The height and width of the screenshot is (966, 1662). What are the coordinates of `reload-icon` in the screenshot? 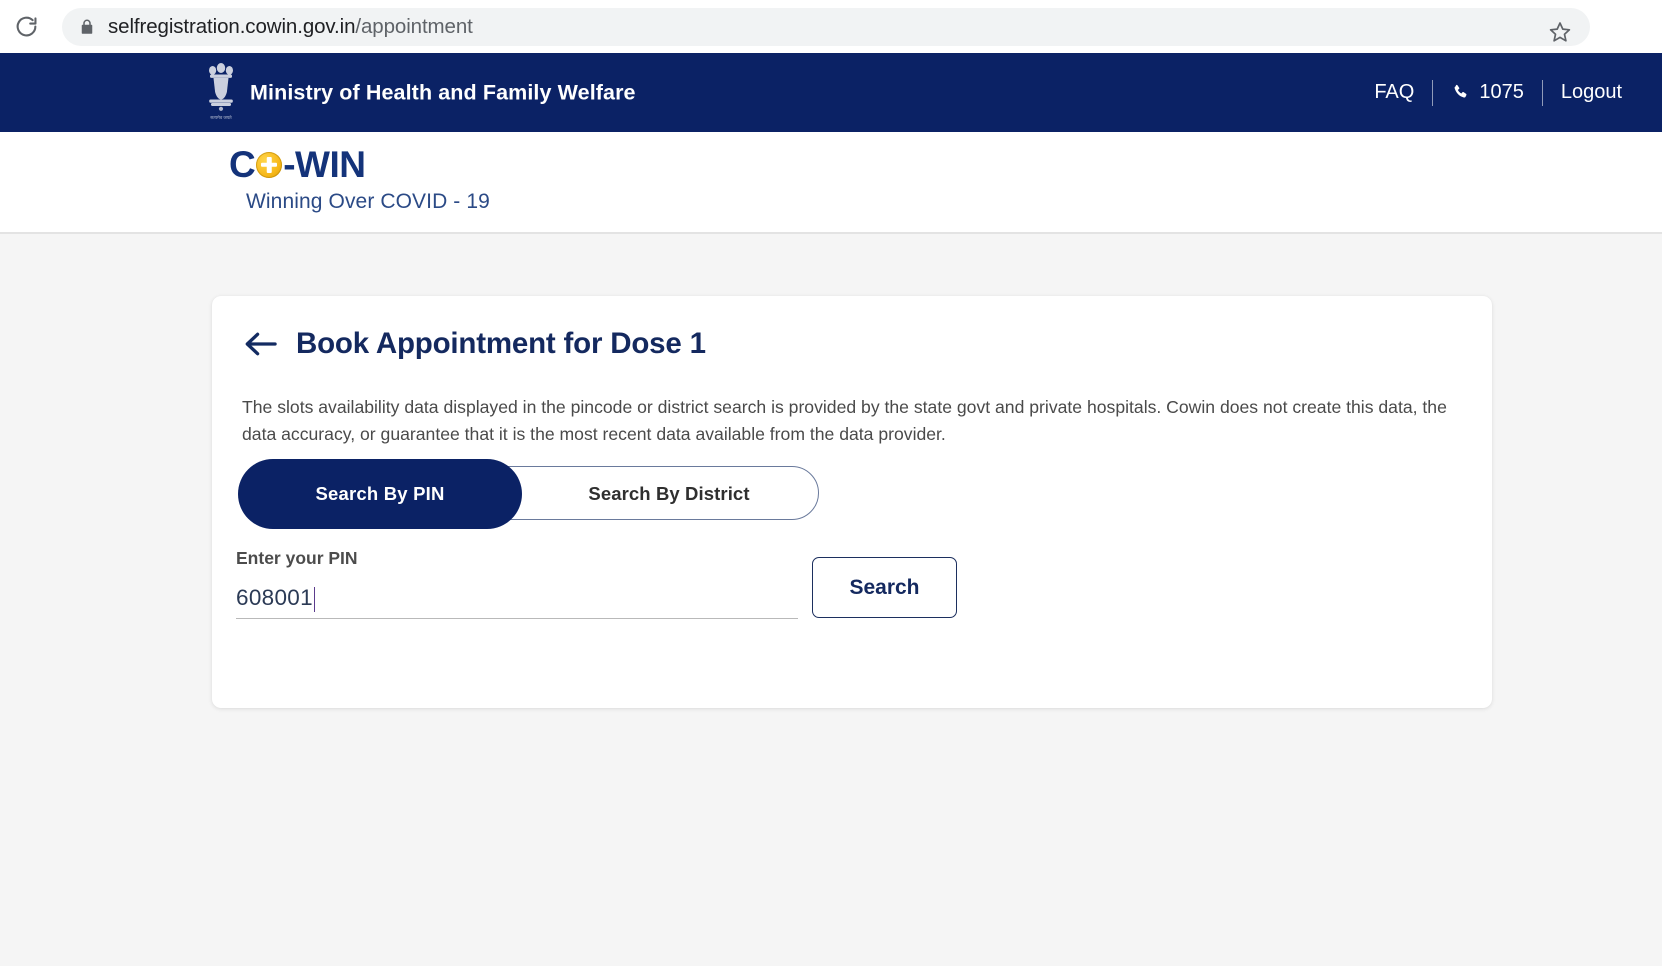 It's located at (26, 27).